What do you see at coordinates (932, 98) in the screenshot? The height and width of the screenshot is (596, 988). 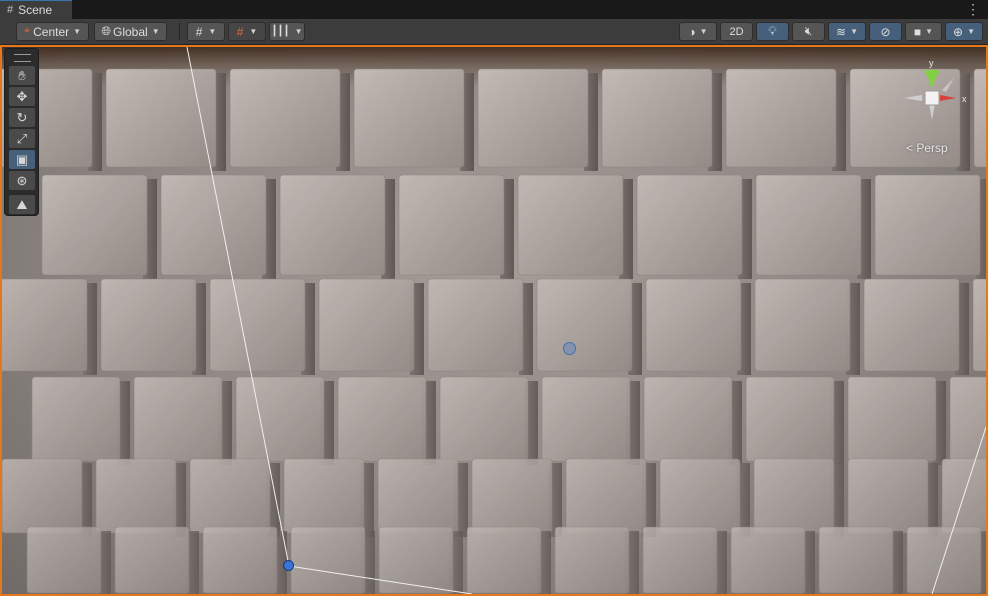 I see `gizmo-center-cube` at bounding box center [932, 98].